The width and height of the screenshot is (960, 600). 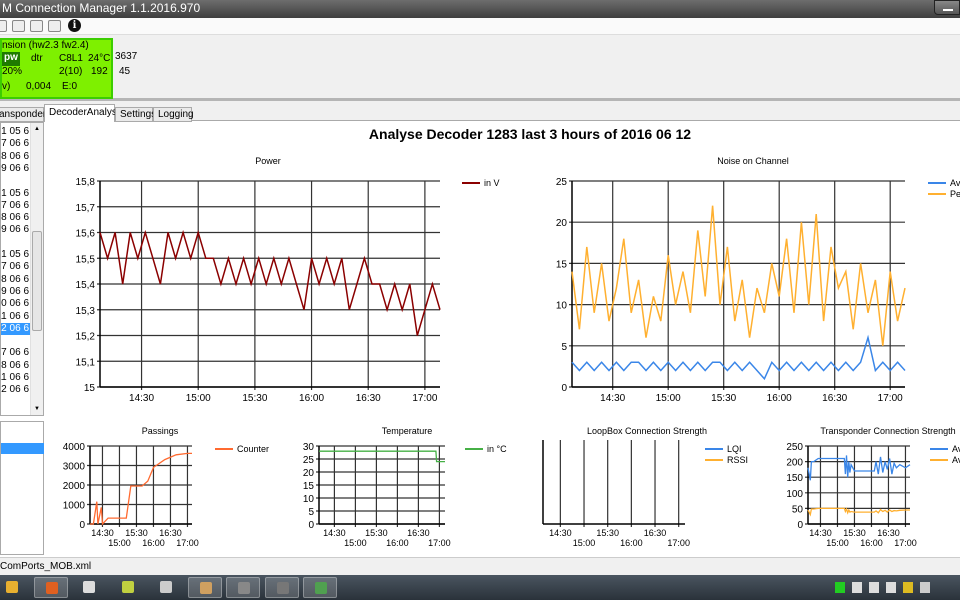 What do you see at coordinates (46, 566) in the screenshot?
I see `status-text: ComPorts_MOB.xml` at bounding box center [46, 566].